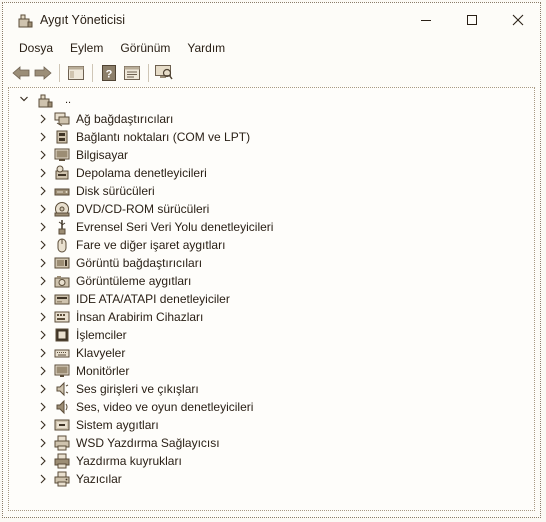 The width and height of the screenshot is (546, 522). I want to click on properties-button, so click(132, 73).